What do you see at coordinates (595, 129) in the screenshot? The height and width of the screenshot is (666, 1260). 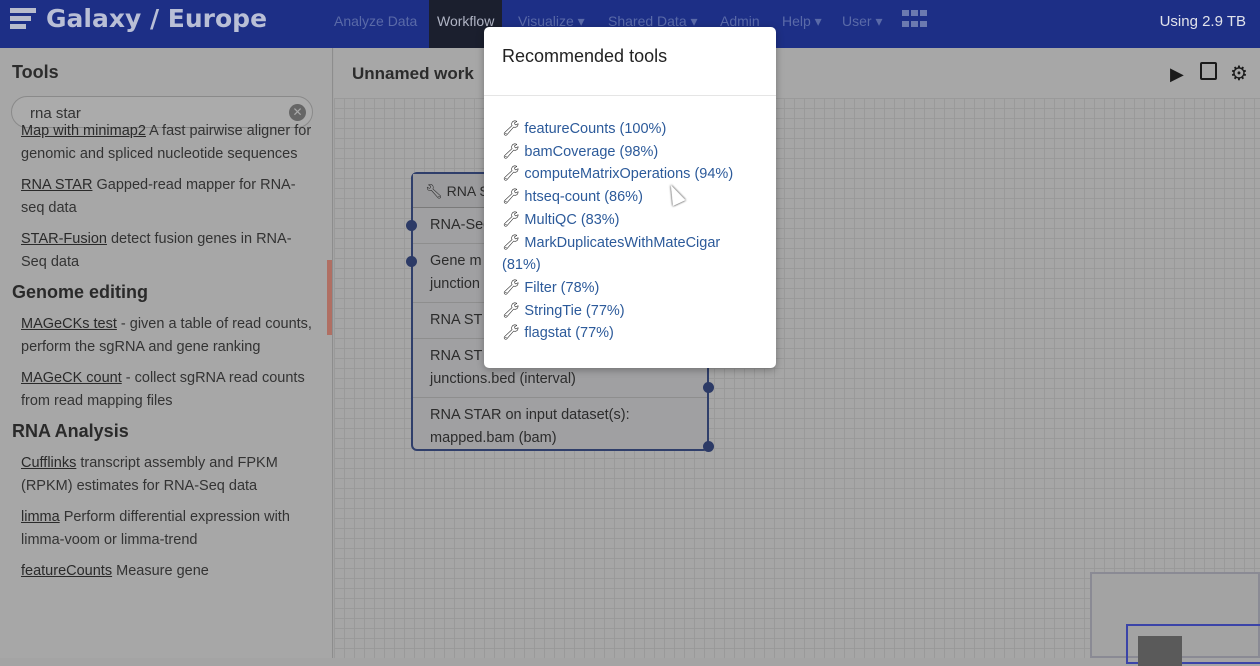 I see `tool-name: featureCounts (100%)` at bounding box center [595, 129].